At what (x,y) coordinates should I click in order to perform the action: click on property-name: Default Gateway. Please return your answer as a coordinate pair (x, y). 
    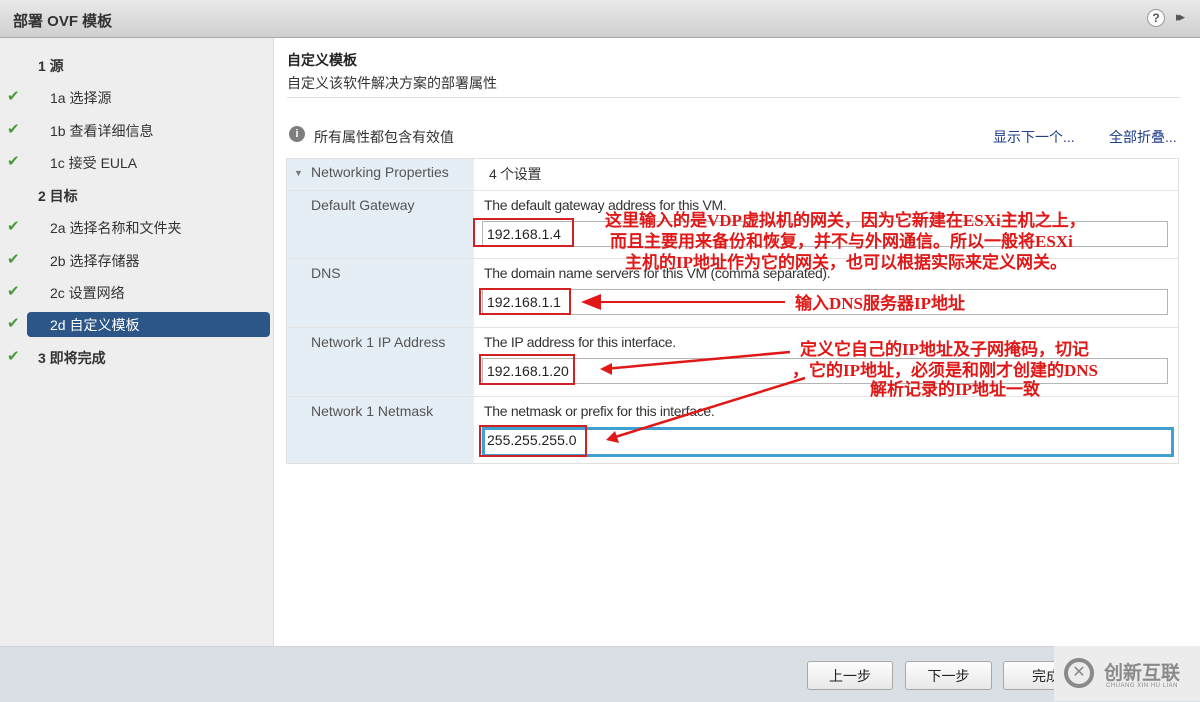
    Looking at the image, I should click on (363, 205).